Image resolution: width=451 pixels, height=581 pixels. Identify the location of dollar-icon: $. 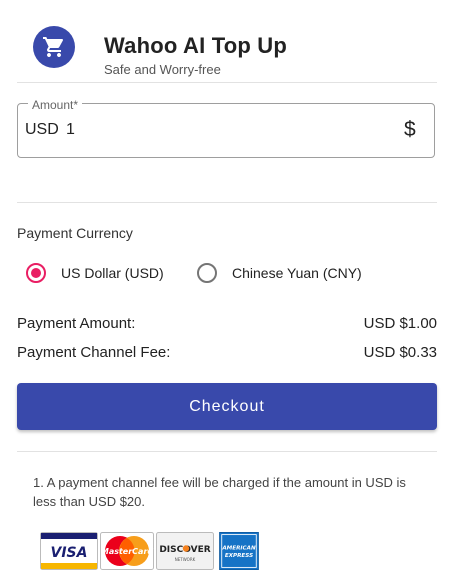
(410, 129).